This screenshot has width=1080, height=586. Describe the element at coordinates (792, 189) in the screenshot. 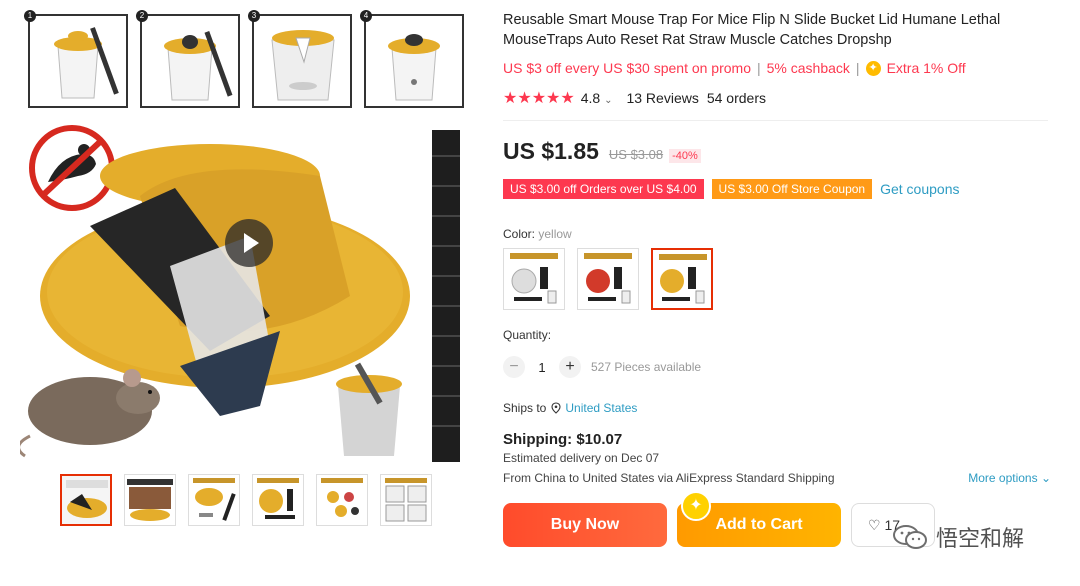

I see `store-coupon: US $3.00 Off Store Coupon` at that location.